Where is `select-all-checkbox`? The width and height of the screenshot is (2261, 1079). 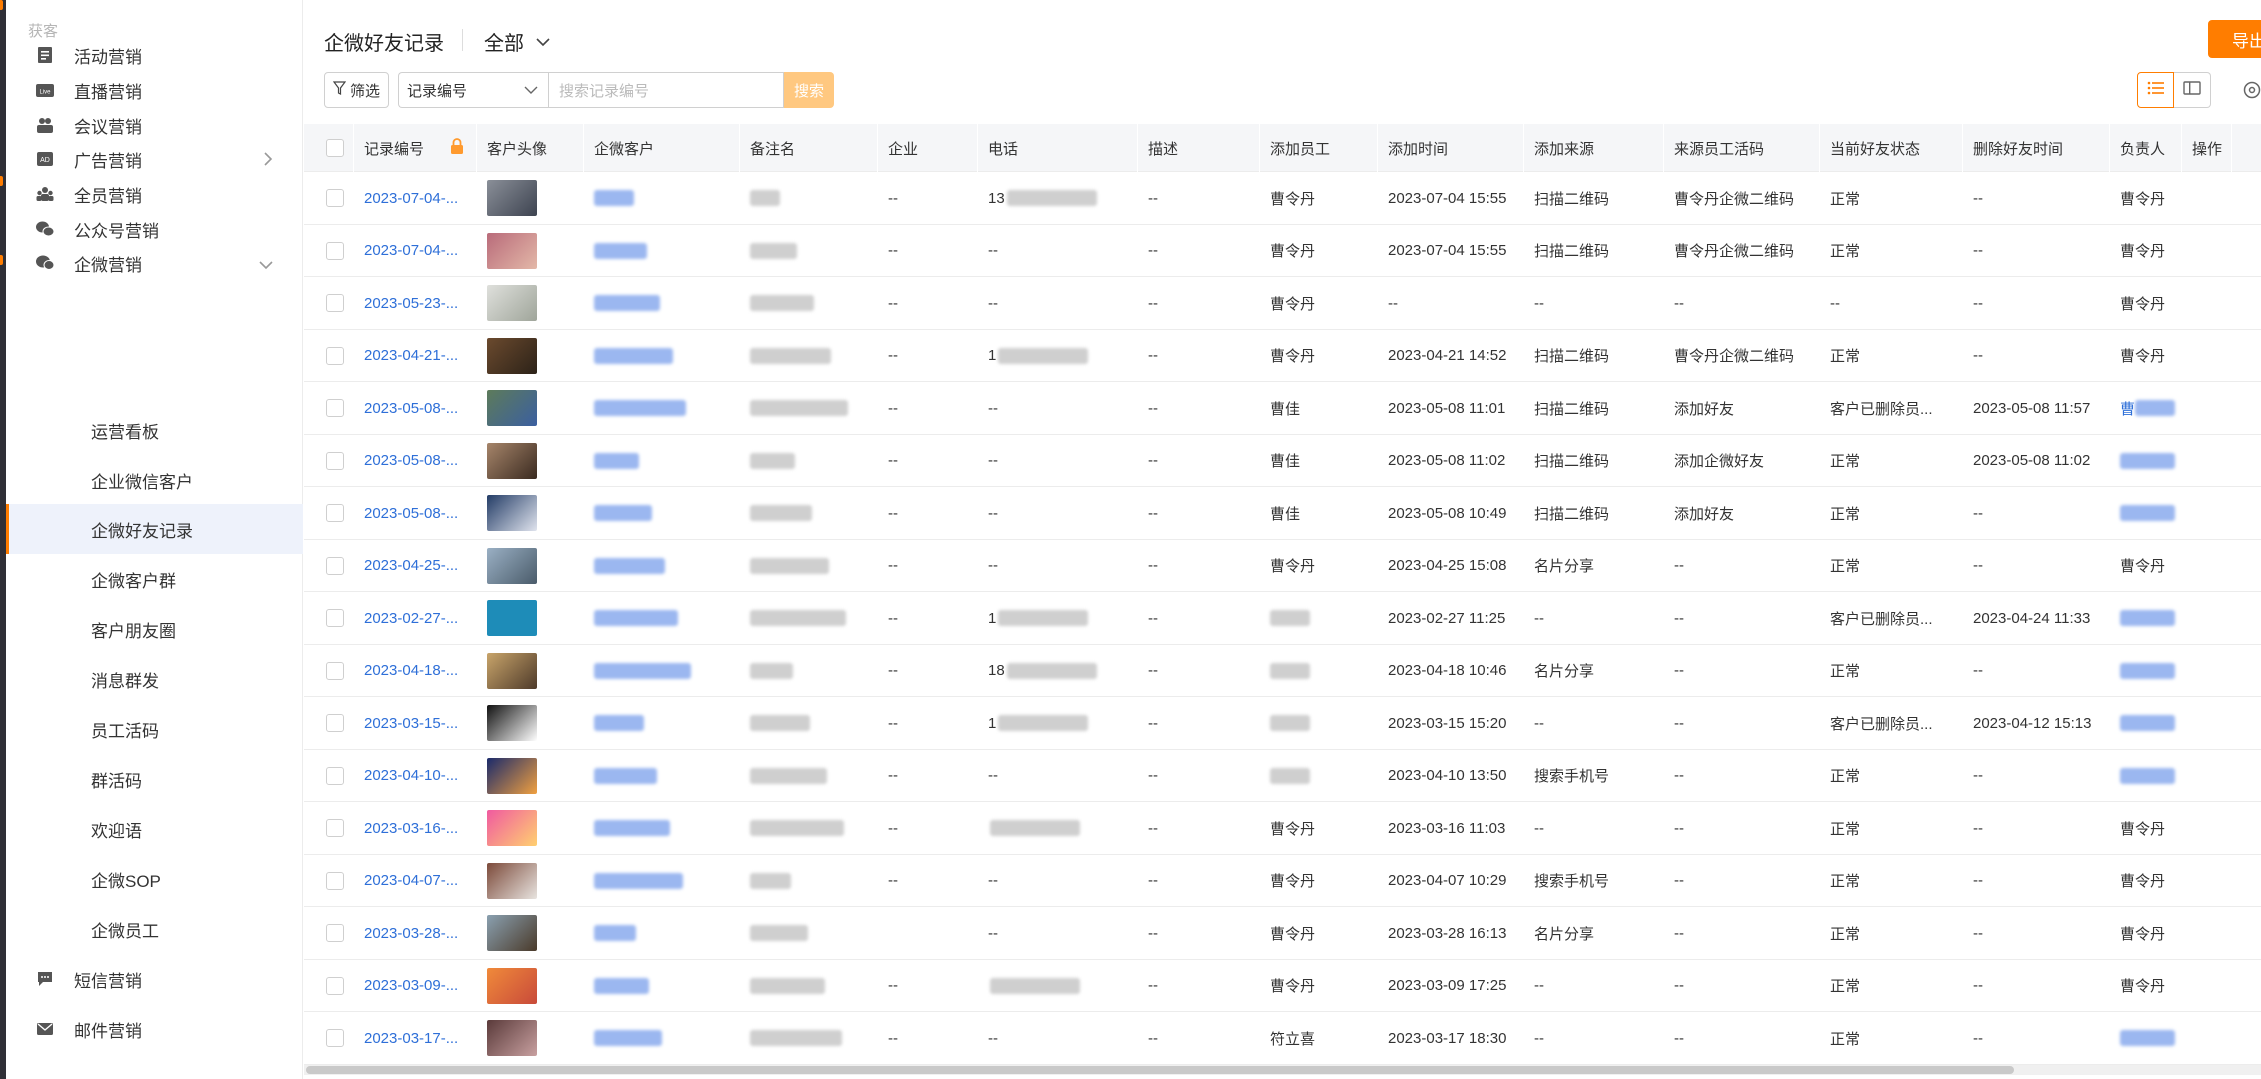
select-all-checkbox is located at coordinates (335, 148).